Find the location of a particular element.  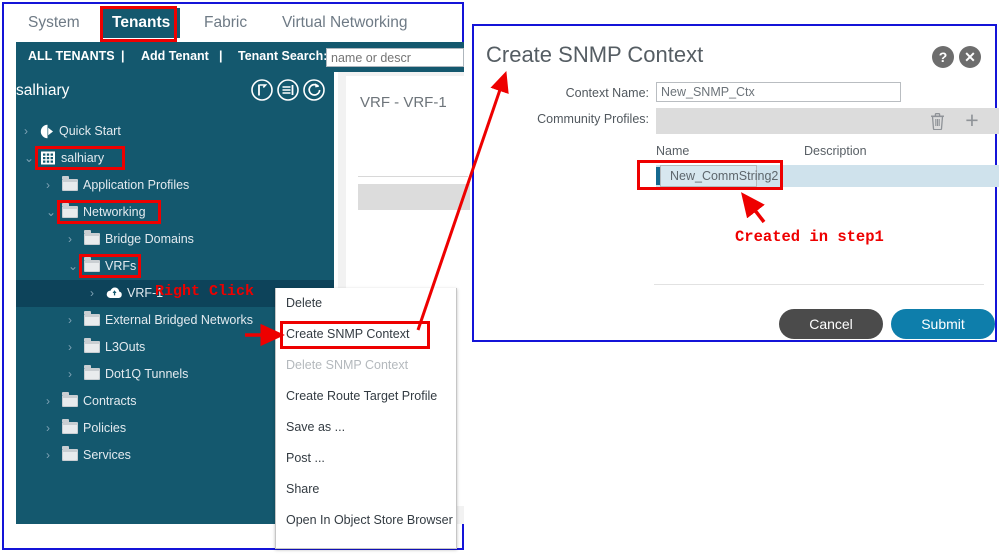

list-icon is located at coordinates (288, 90).